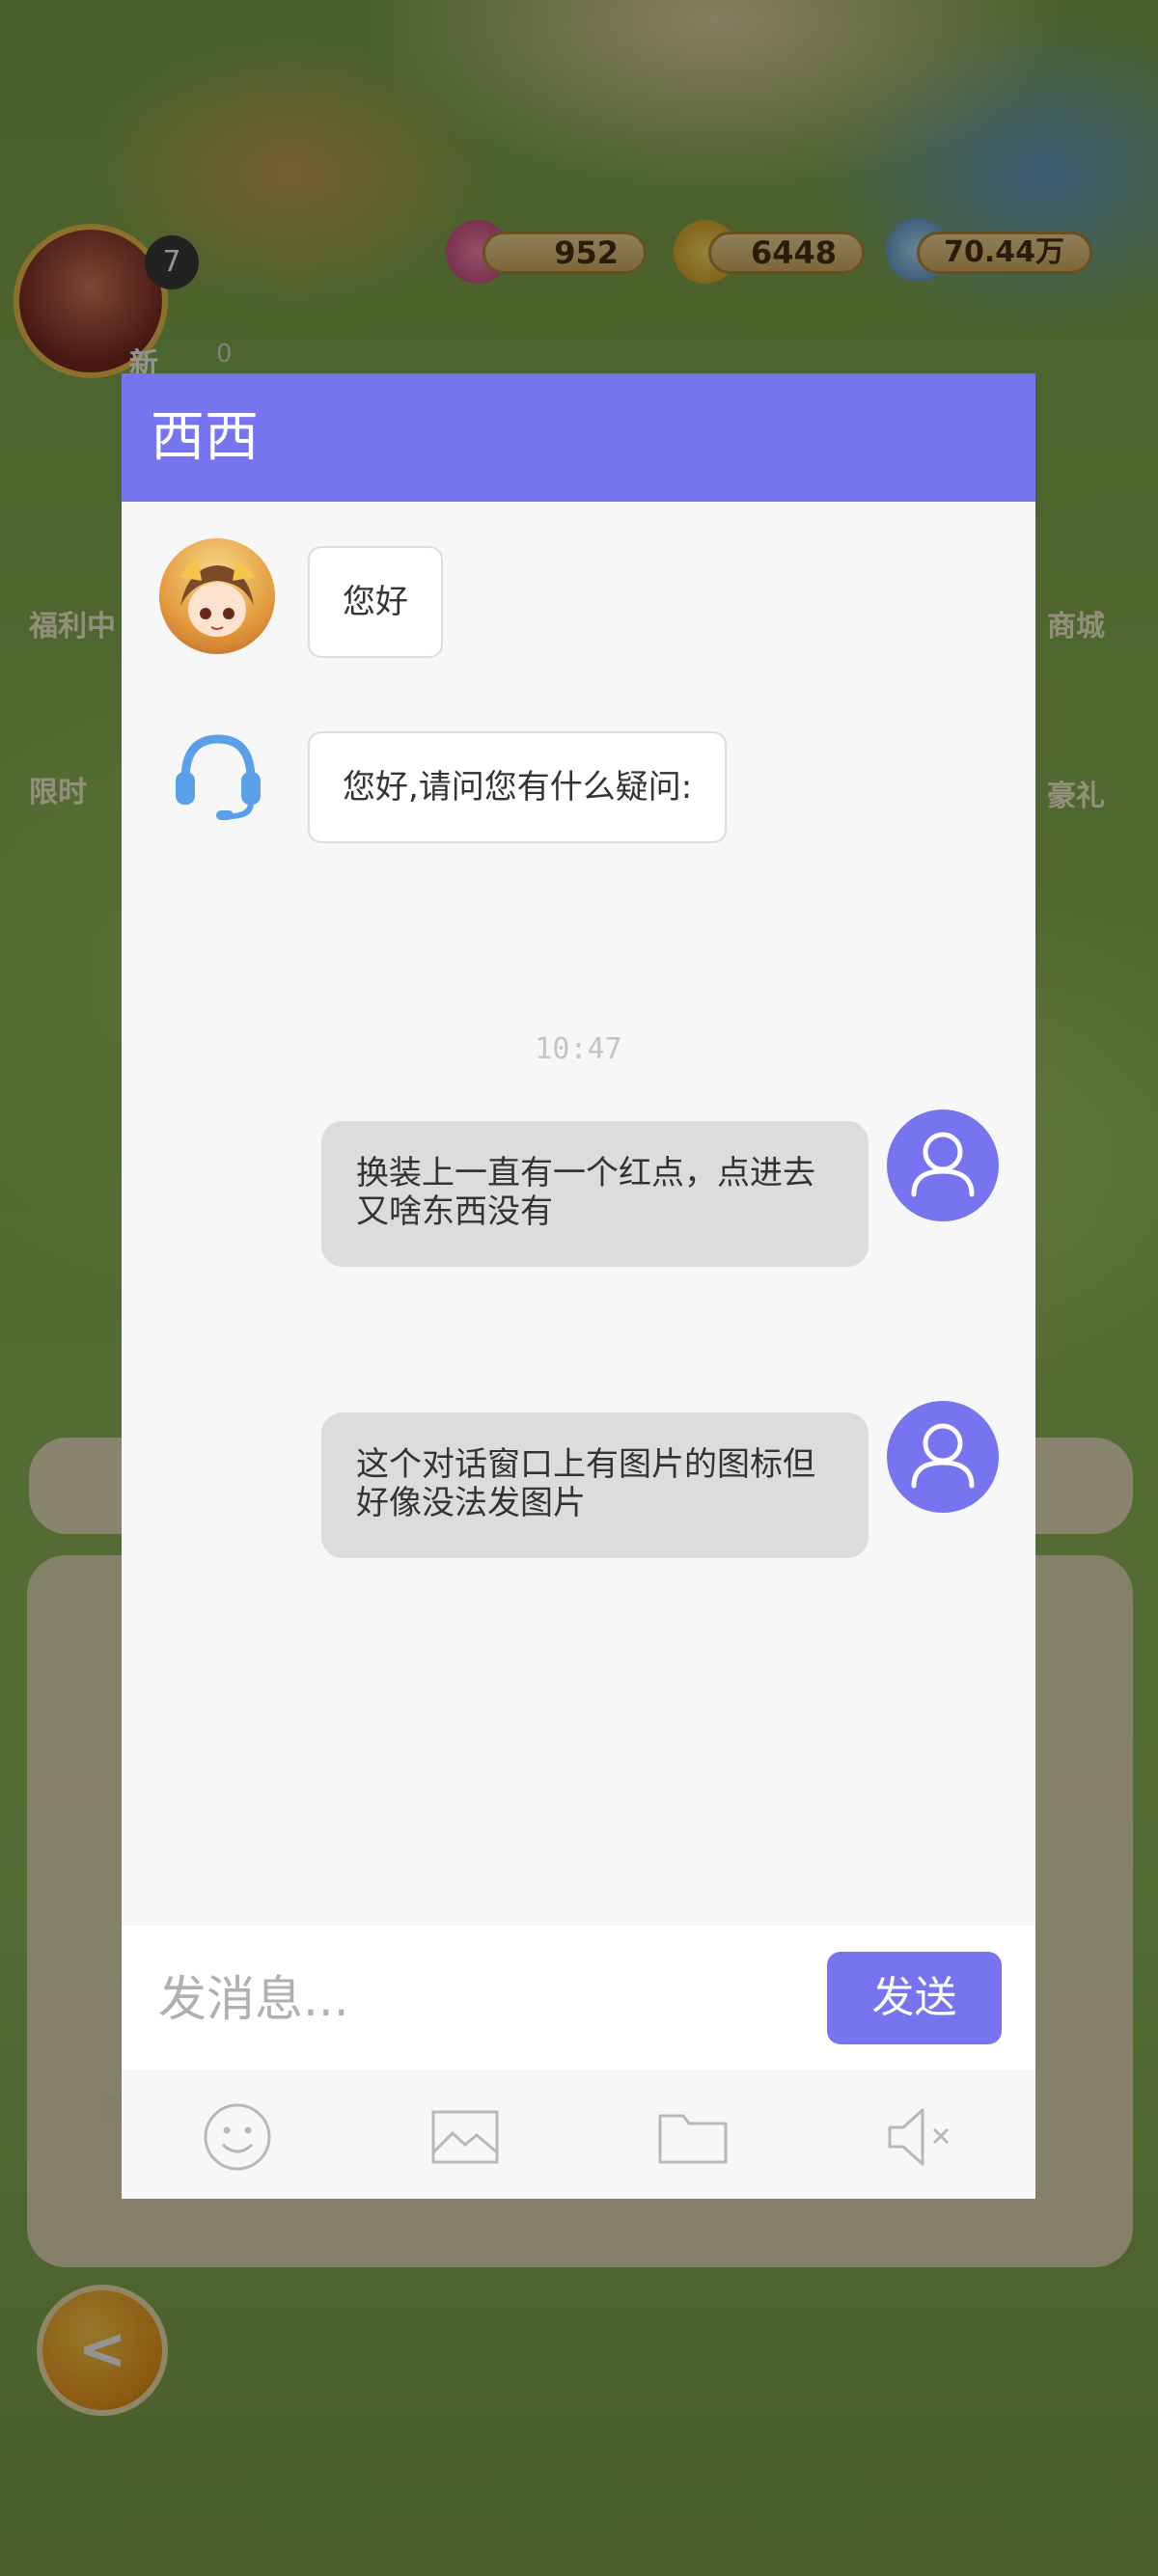 This screenshot has width=1158, height=2576. I want to click on message-timestamp: 10:47, so click(578, 1049).